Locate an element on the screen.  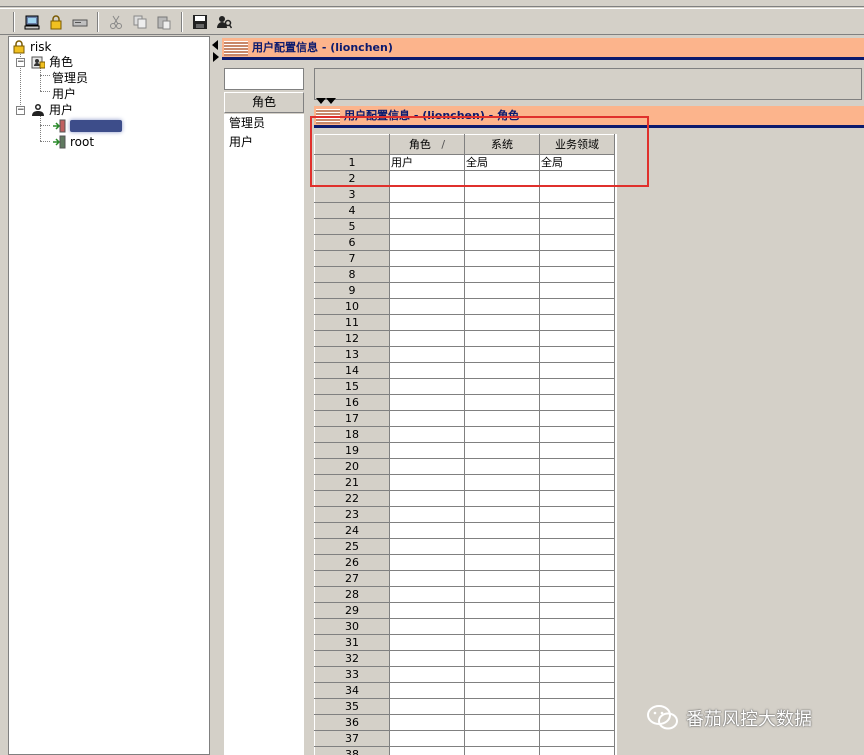
table-row: 17 is located at coordinates (464, 418).